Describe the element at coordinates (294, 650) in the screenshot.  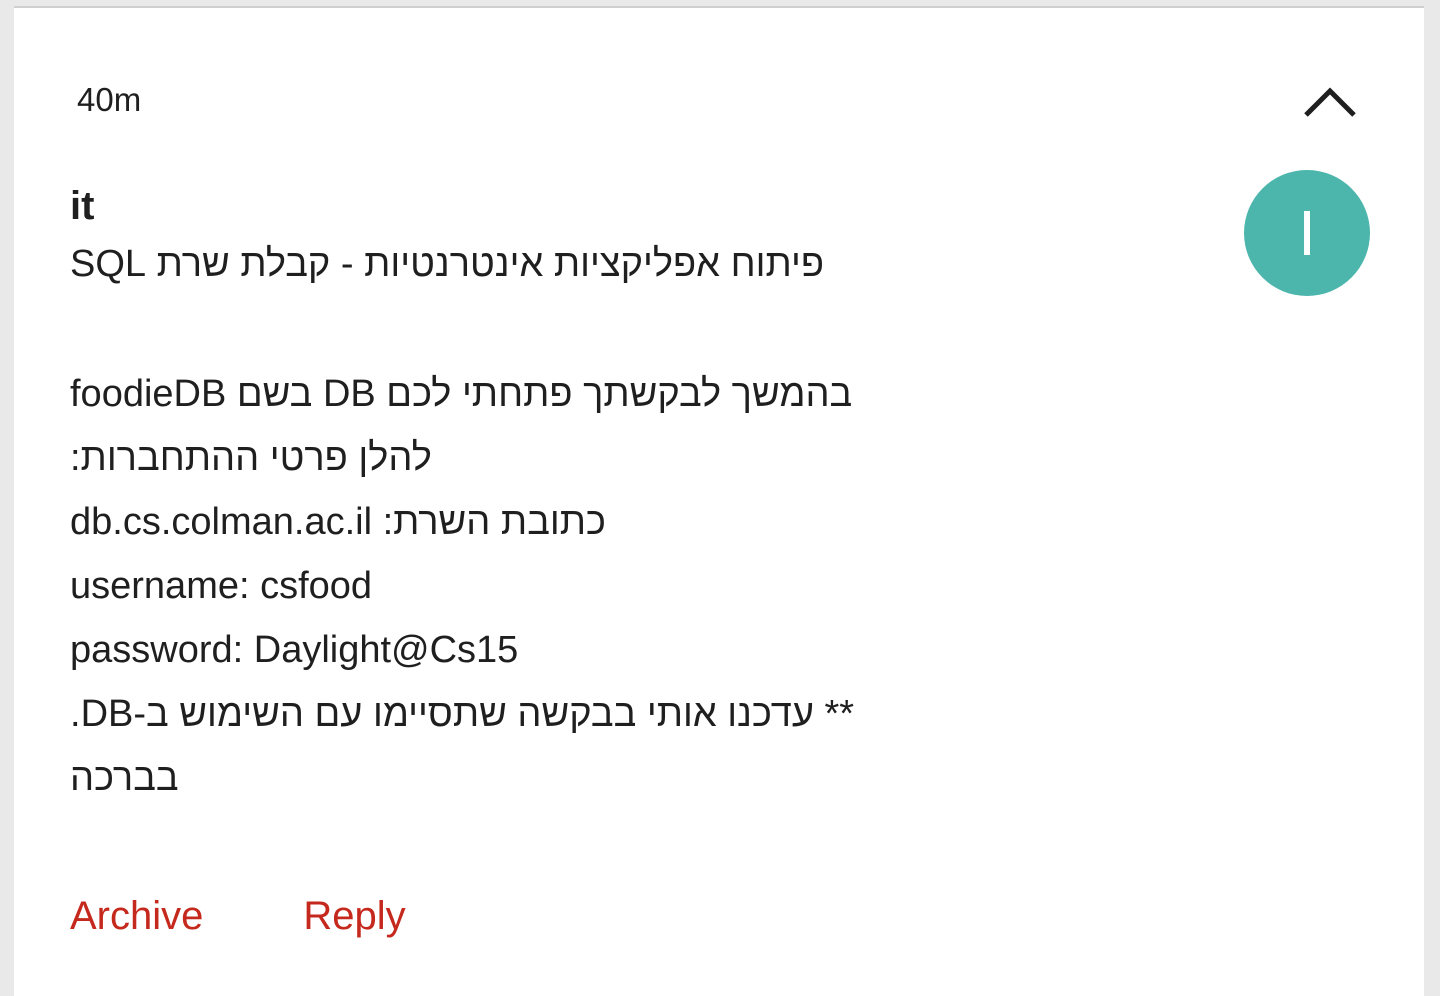
I see `body-line: password: Daylight@Cs15` at that location.